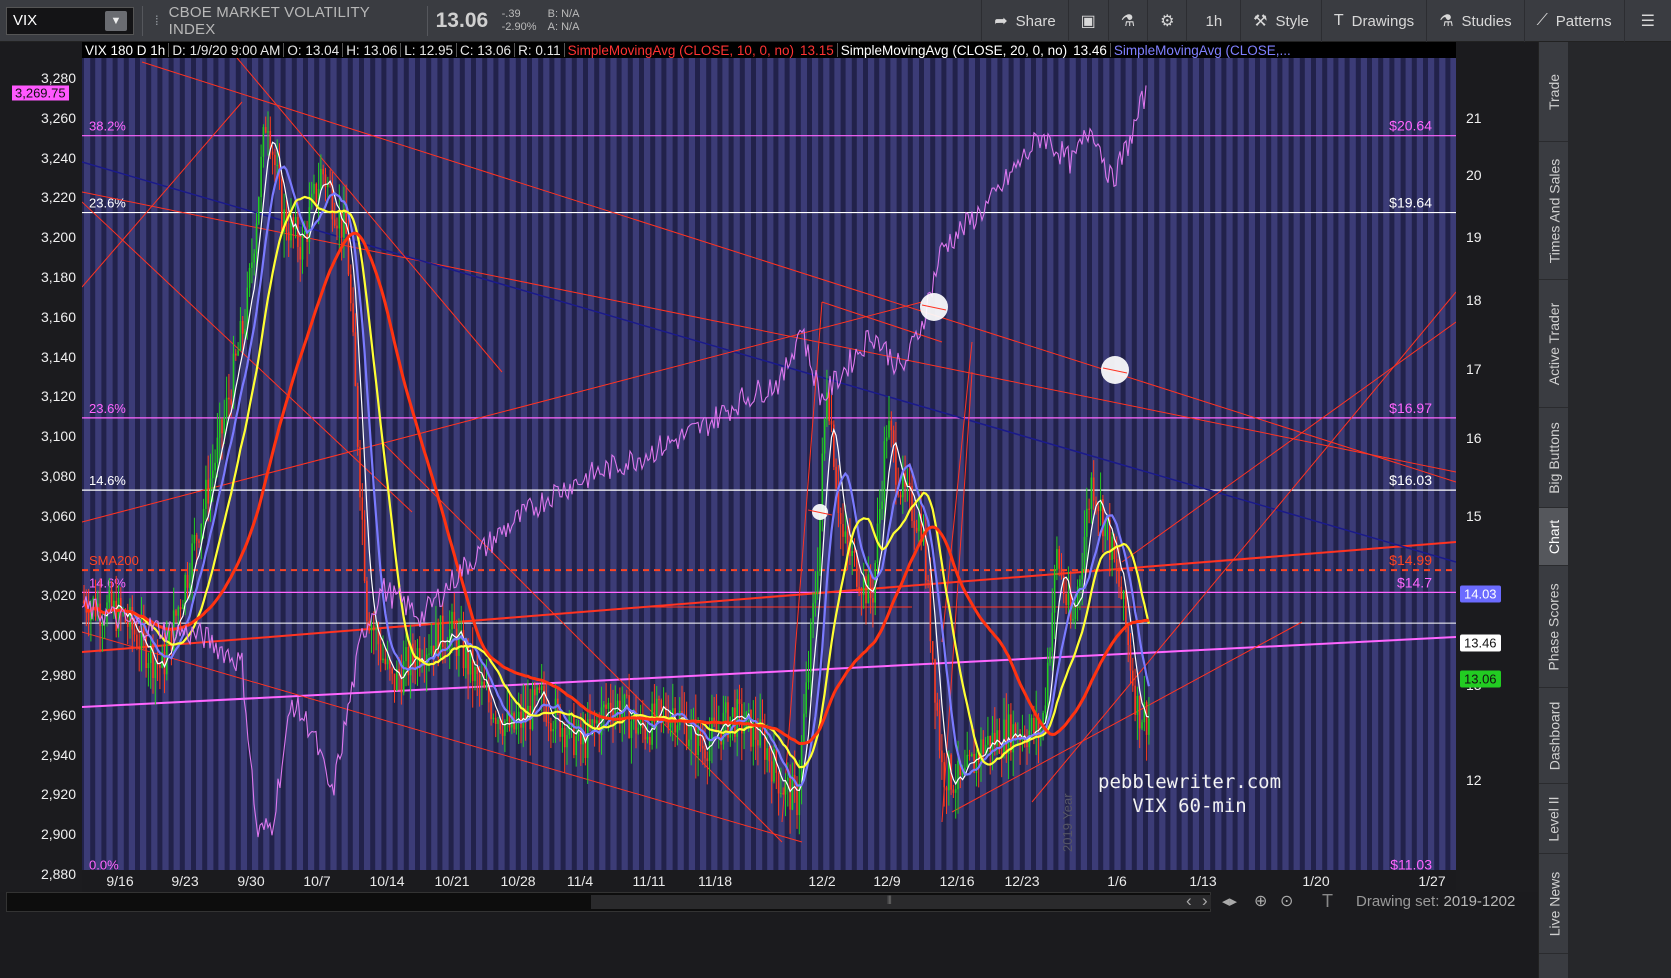 This screenshot has height=978, width=1671. Describe the element at coordinates (486, 50) in the screenshot. I see `status-close: C: 13.06` at that location.